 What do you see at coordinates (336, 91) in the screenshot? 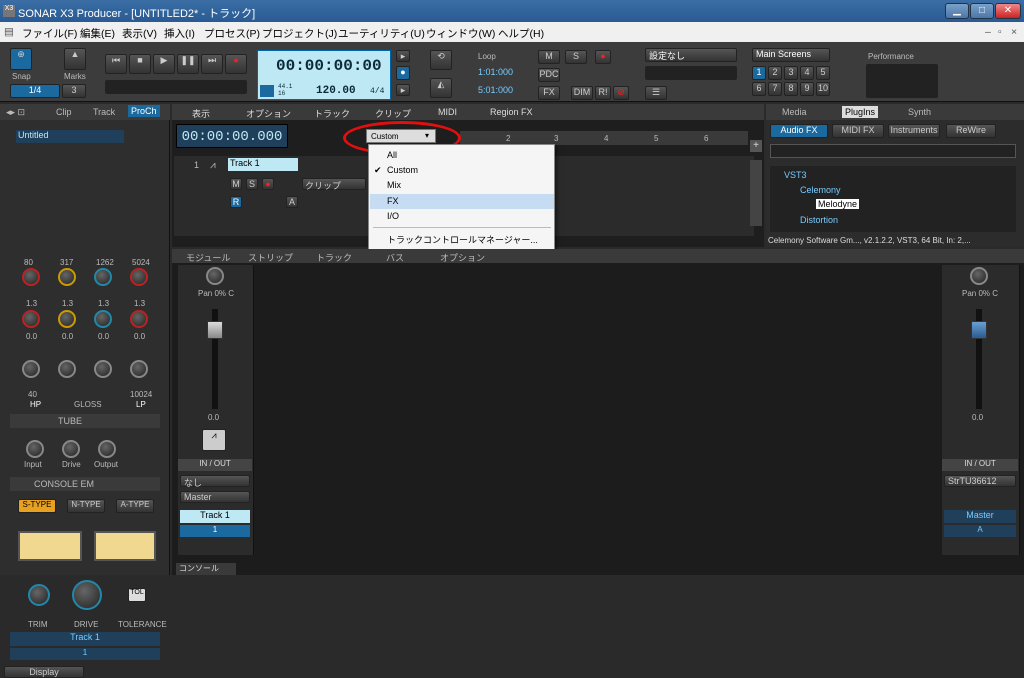
I see `tempo-value: 120.00` at bounding box center [336, 91].